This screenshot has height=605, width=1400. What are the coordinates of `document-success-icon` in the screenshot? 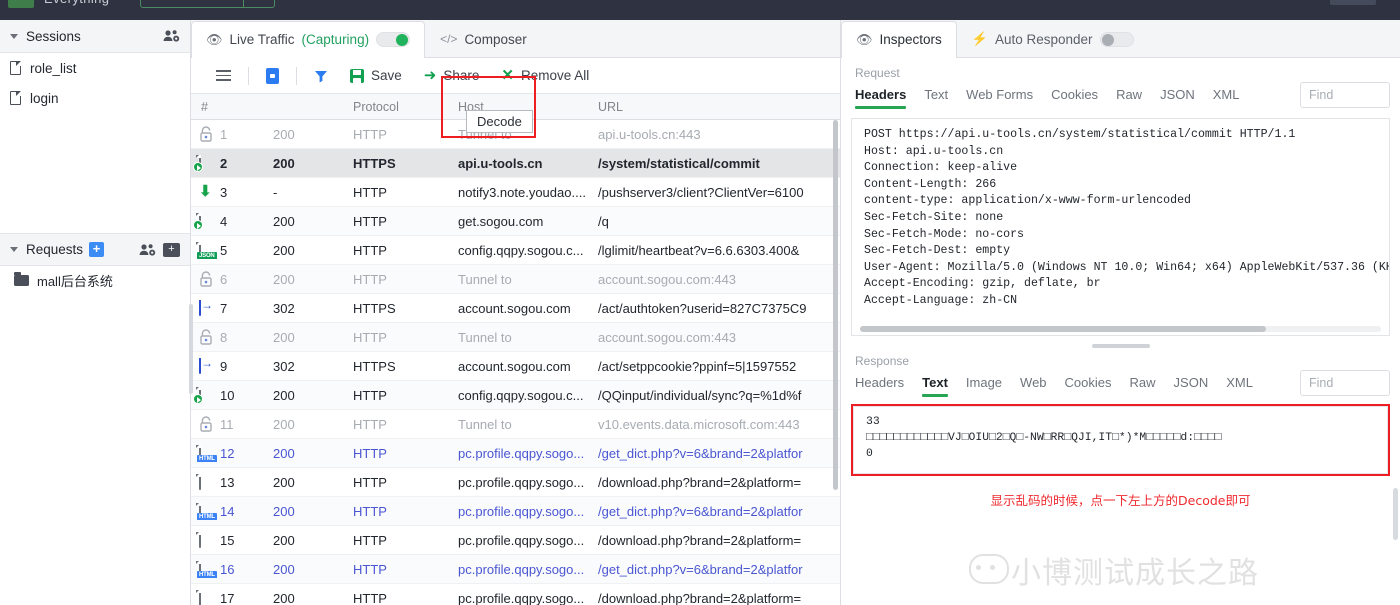 It's located at (203, 163).